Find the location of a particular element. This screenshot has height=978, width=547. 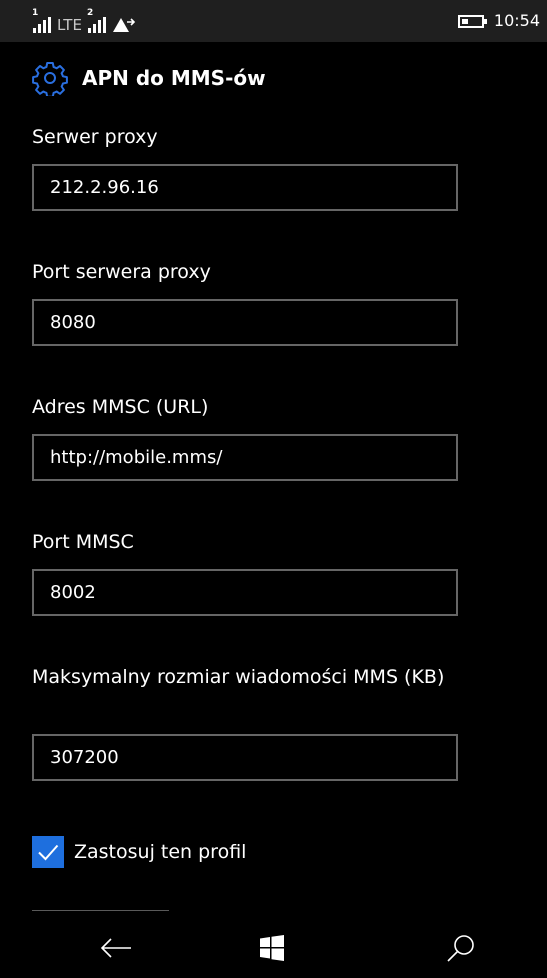

proxy-port-input: 8080 is located at coordinates (245, 322).